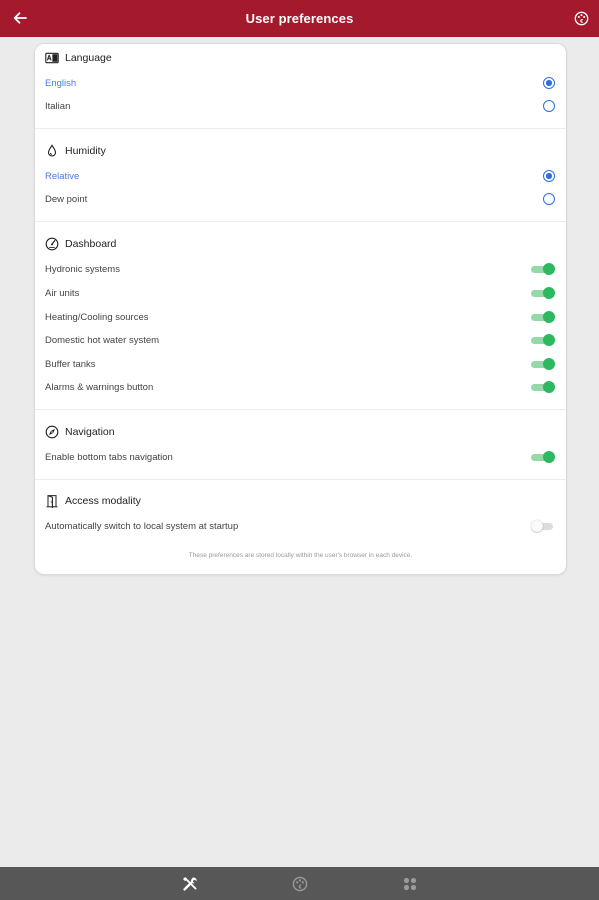 The height and width of the screenshot is (900, 599). Describe the element at coordinates (61, 83) in the screenshot. I see `option-label: English` at that location.